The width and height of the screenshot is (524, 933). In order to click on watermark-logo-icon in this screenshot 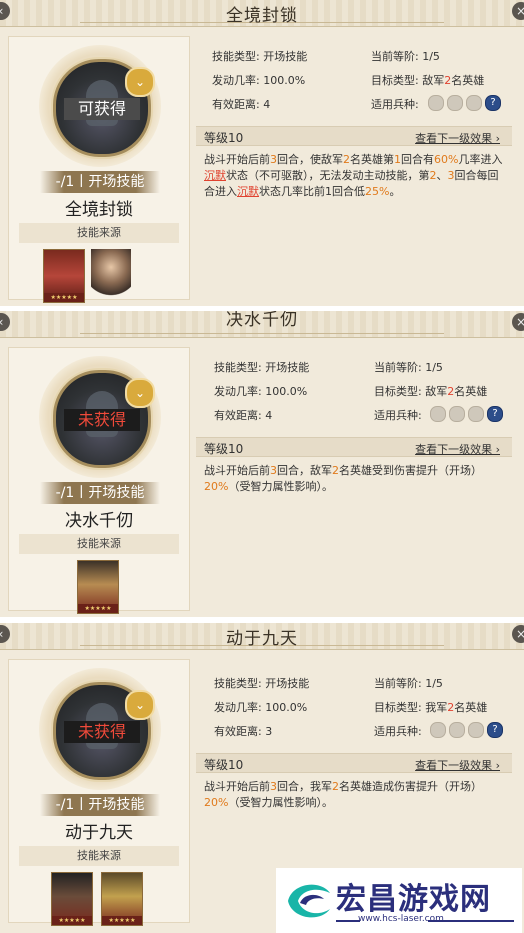, I will do `click(309, 901)`.